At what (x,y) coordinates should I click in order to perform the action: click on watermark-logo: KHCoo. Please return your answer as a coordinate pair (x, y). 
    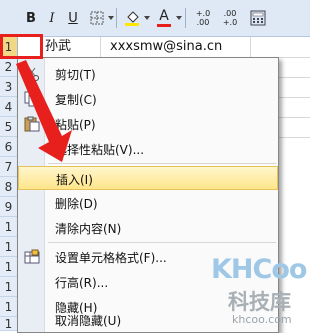
    Looking at the image, I should click on (259, 269).